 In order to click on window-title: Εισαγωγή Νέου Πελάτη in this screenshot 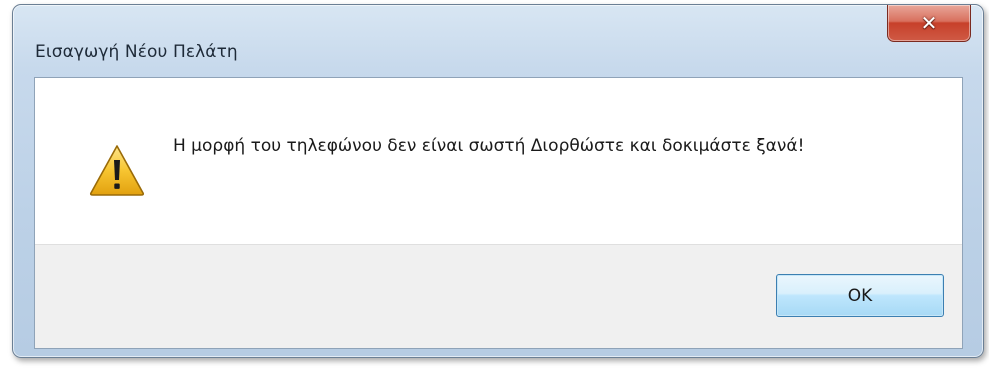, I will do `click(136, 52)`.